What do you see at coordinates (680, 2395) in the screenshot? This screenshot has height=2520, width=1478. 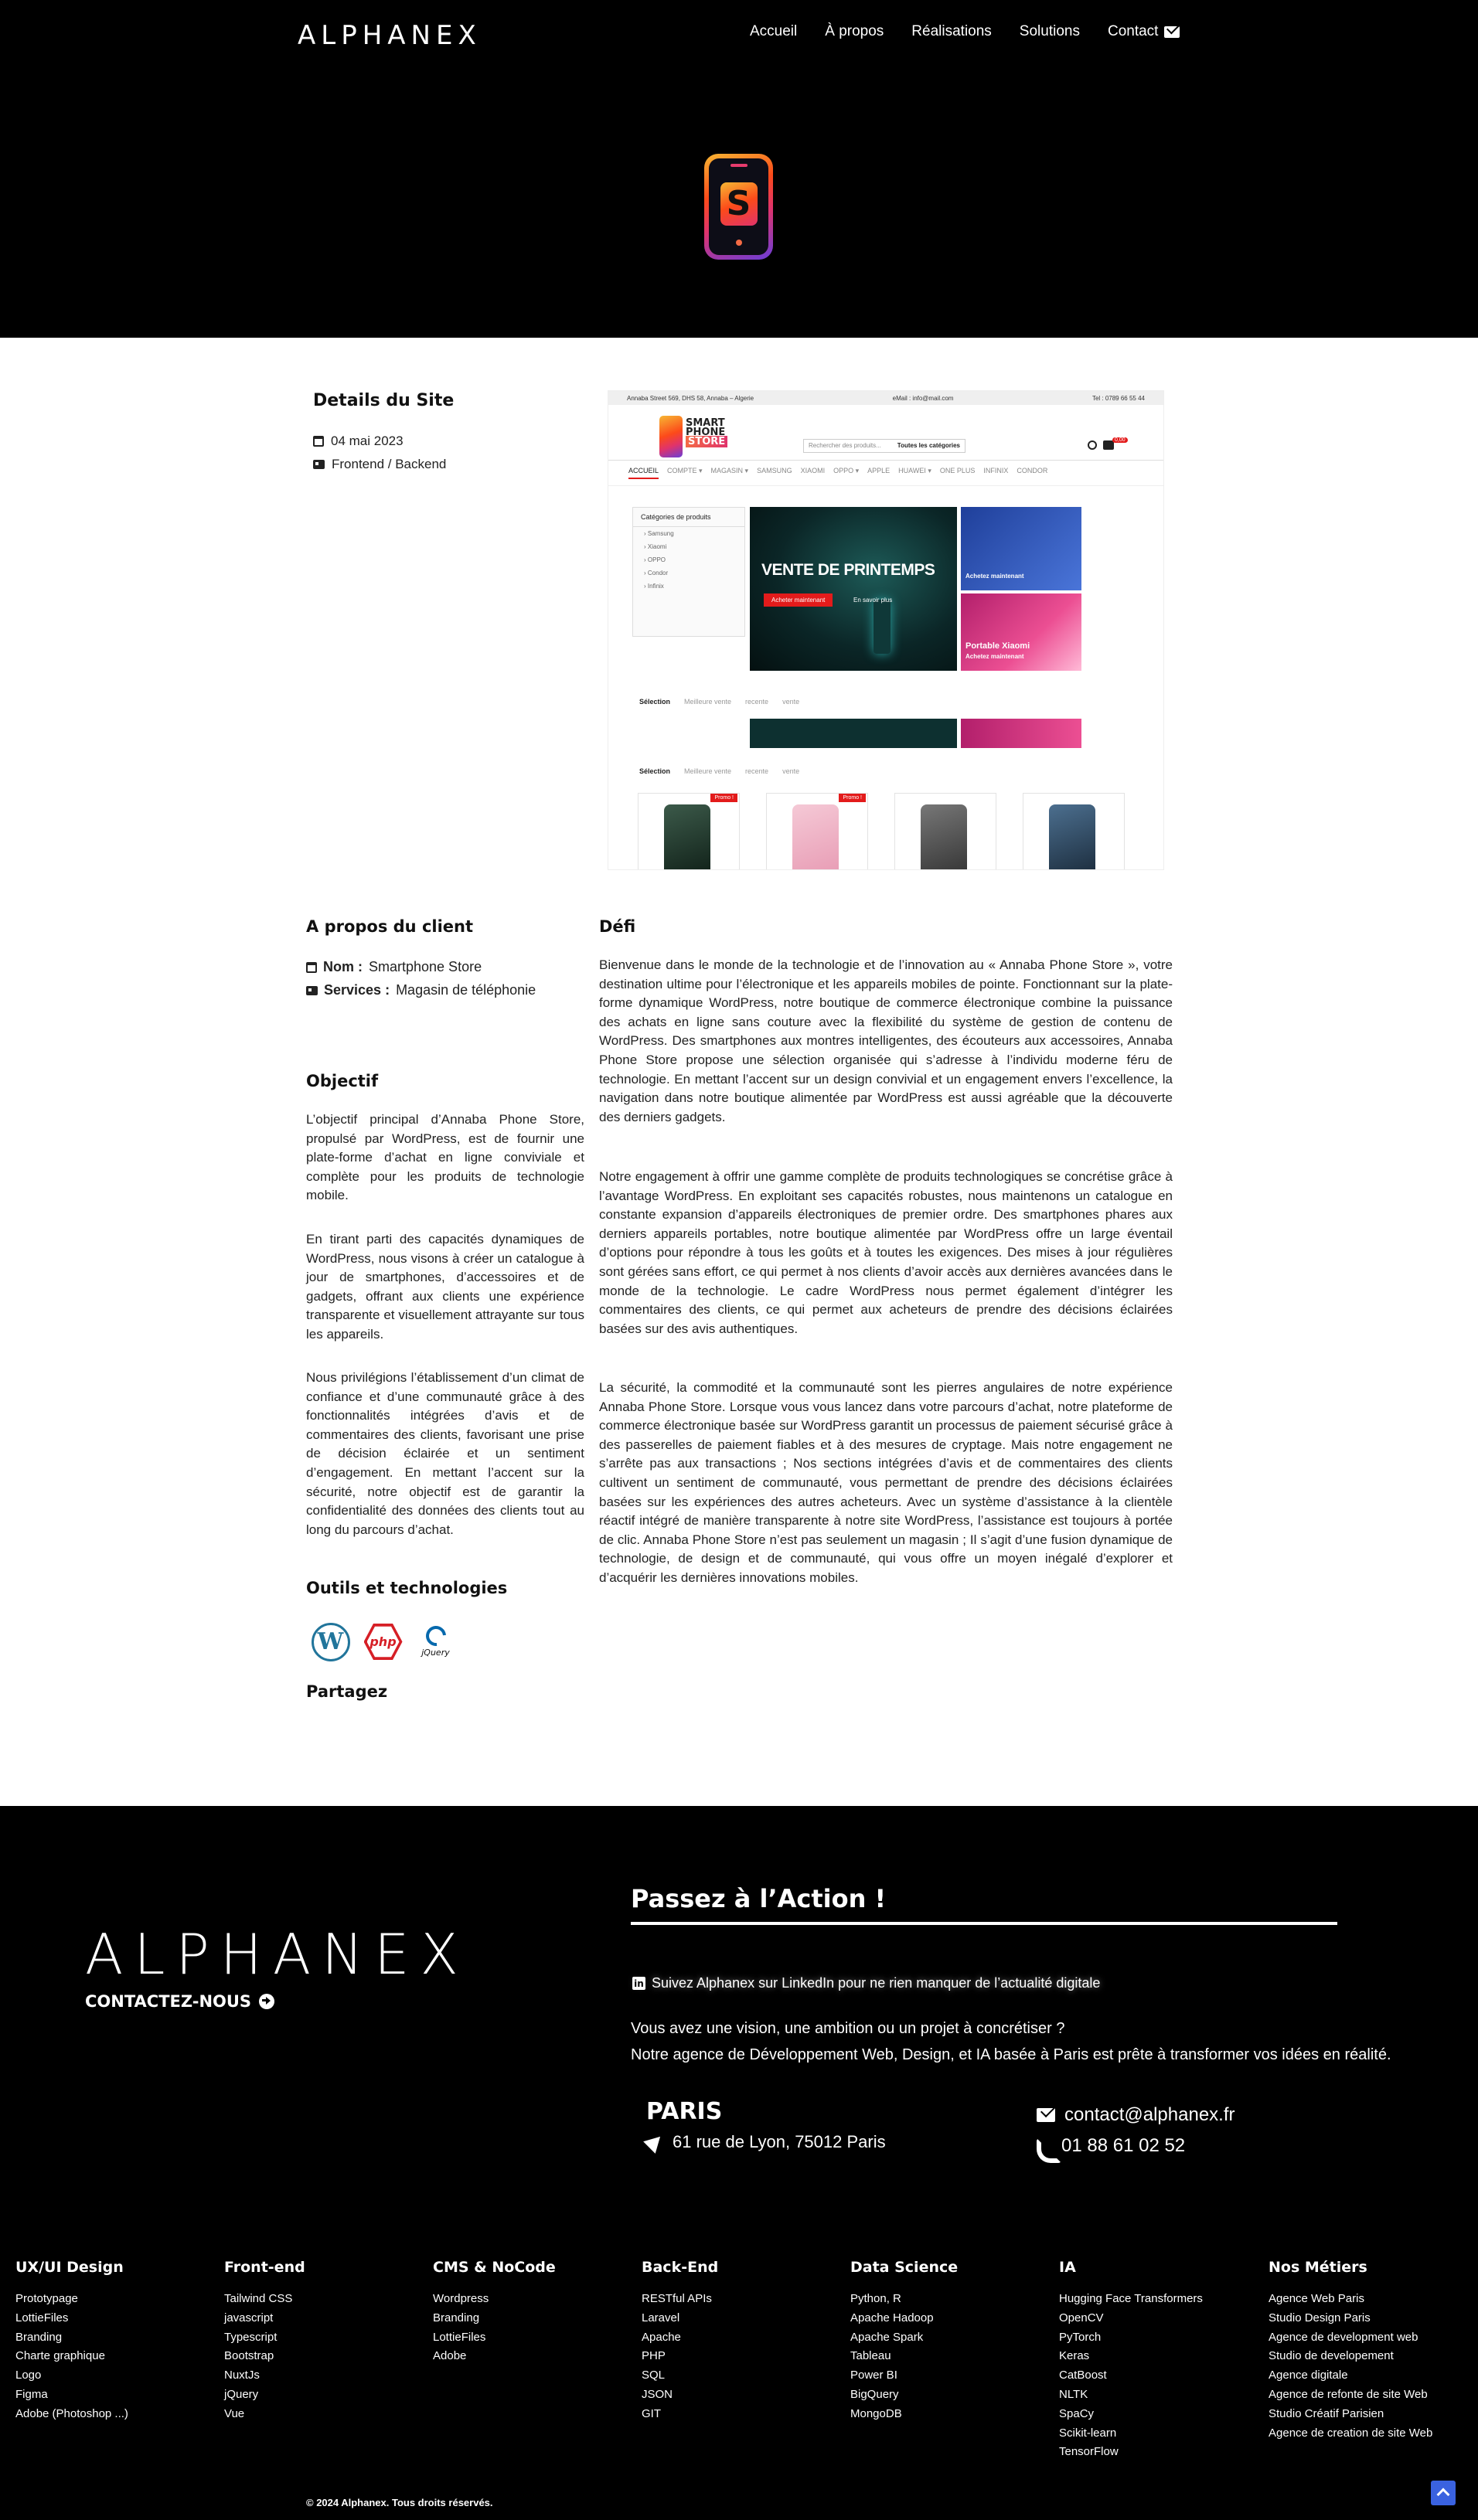 I see `footer-link: JSON` at bounding box center [680, 2395].